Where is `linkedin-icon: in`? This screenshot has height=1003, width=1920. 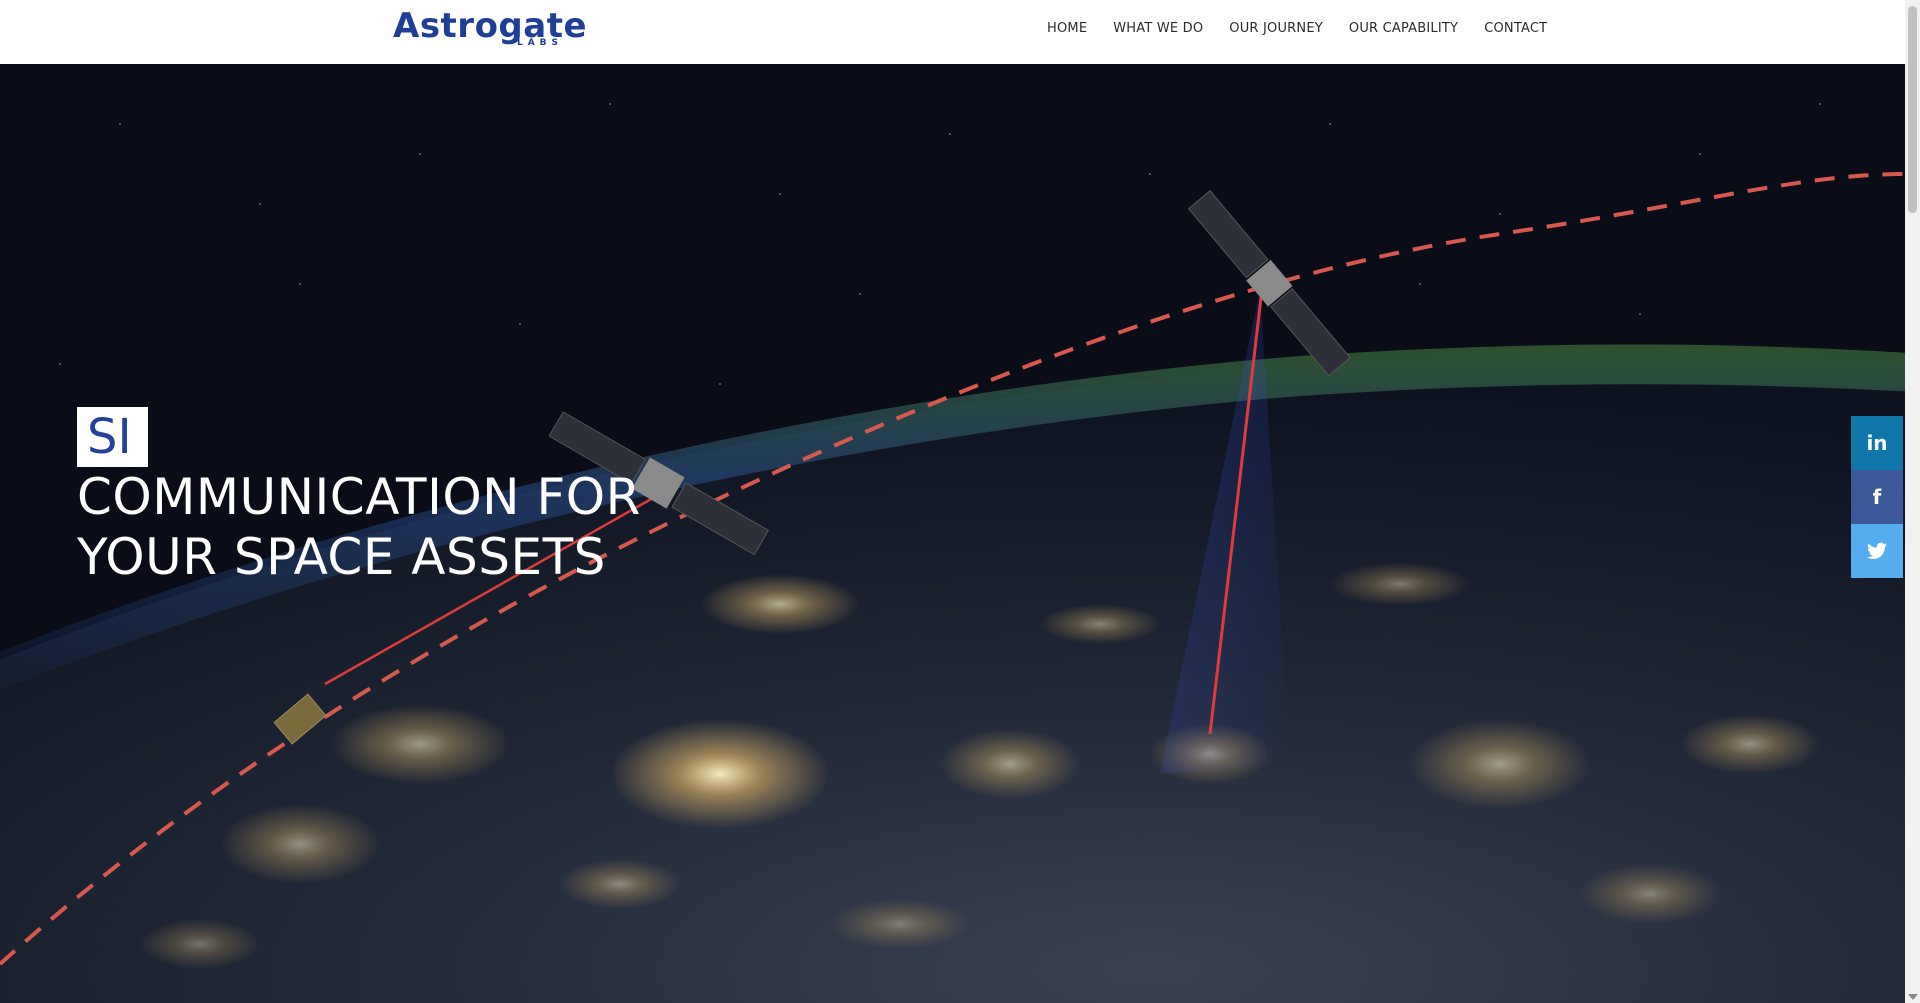 linkedin-icon: in is located at coordinates (1877, 443).